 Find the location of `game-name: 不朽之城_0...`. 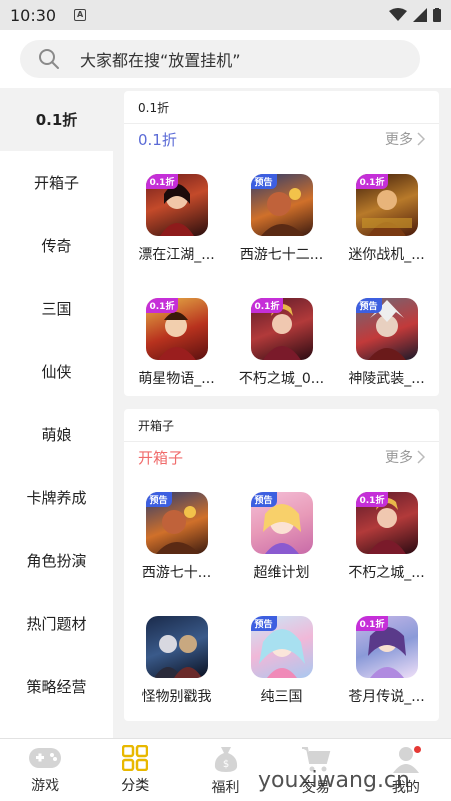

game-name: 不朽之城_0... is located at coordinates (281, 379).